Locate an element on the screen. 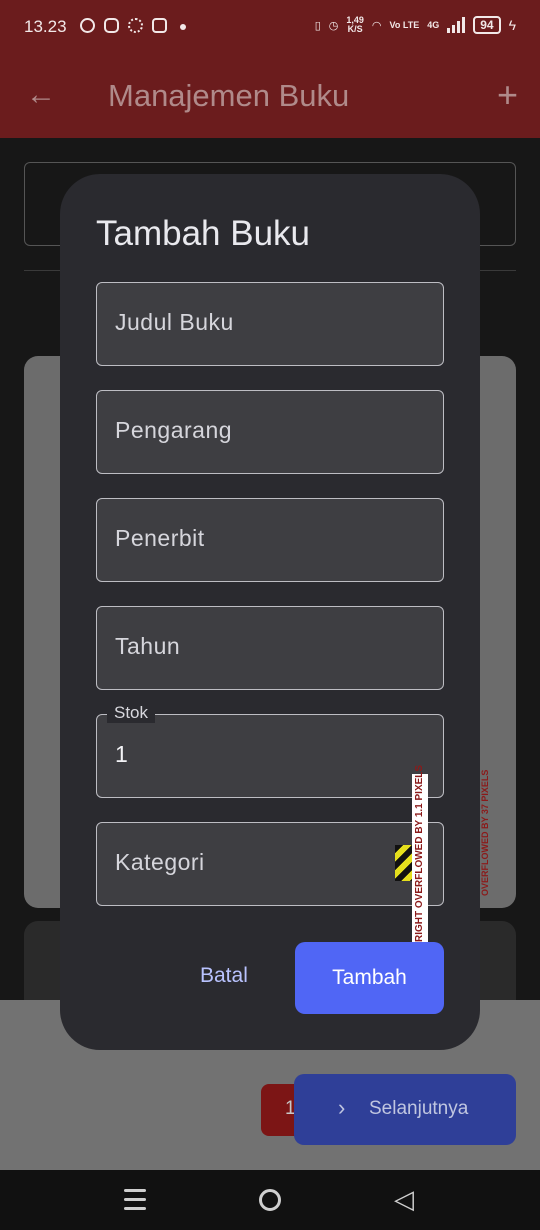 The width and height of the screenshot is (540, 1230). network-label: 4G is located at coordinates (433, 25).